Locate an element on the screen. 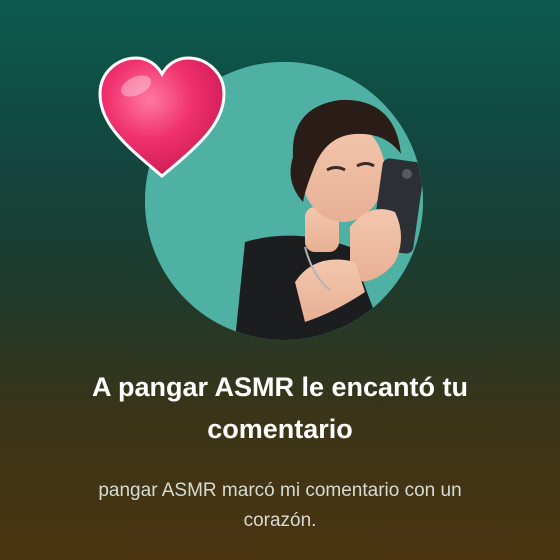  notification-title: A pangar ASMR le encantó tu comentario is located at coordinates (280, 408).